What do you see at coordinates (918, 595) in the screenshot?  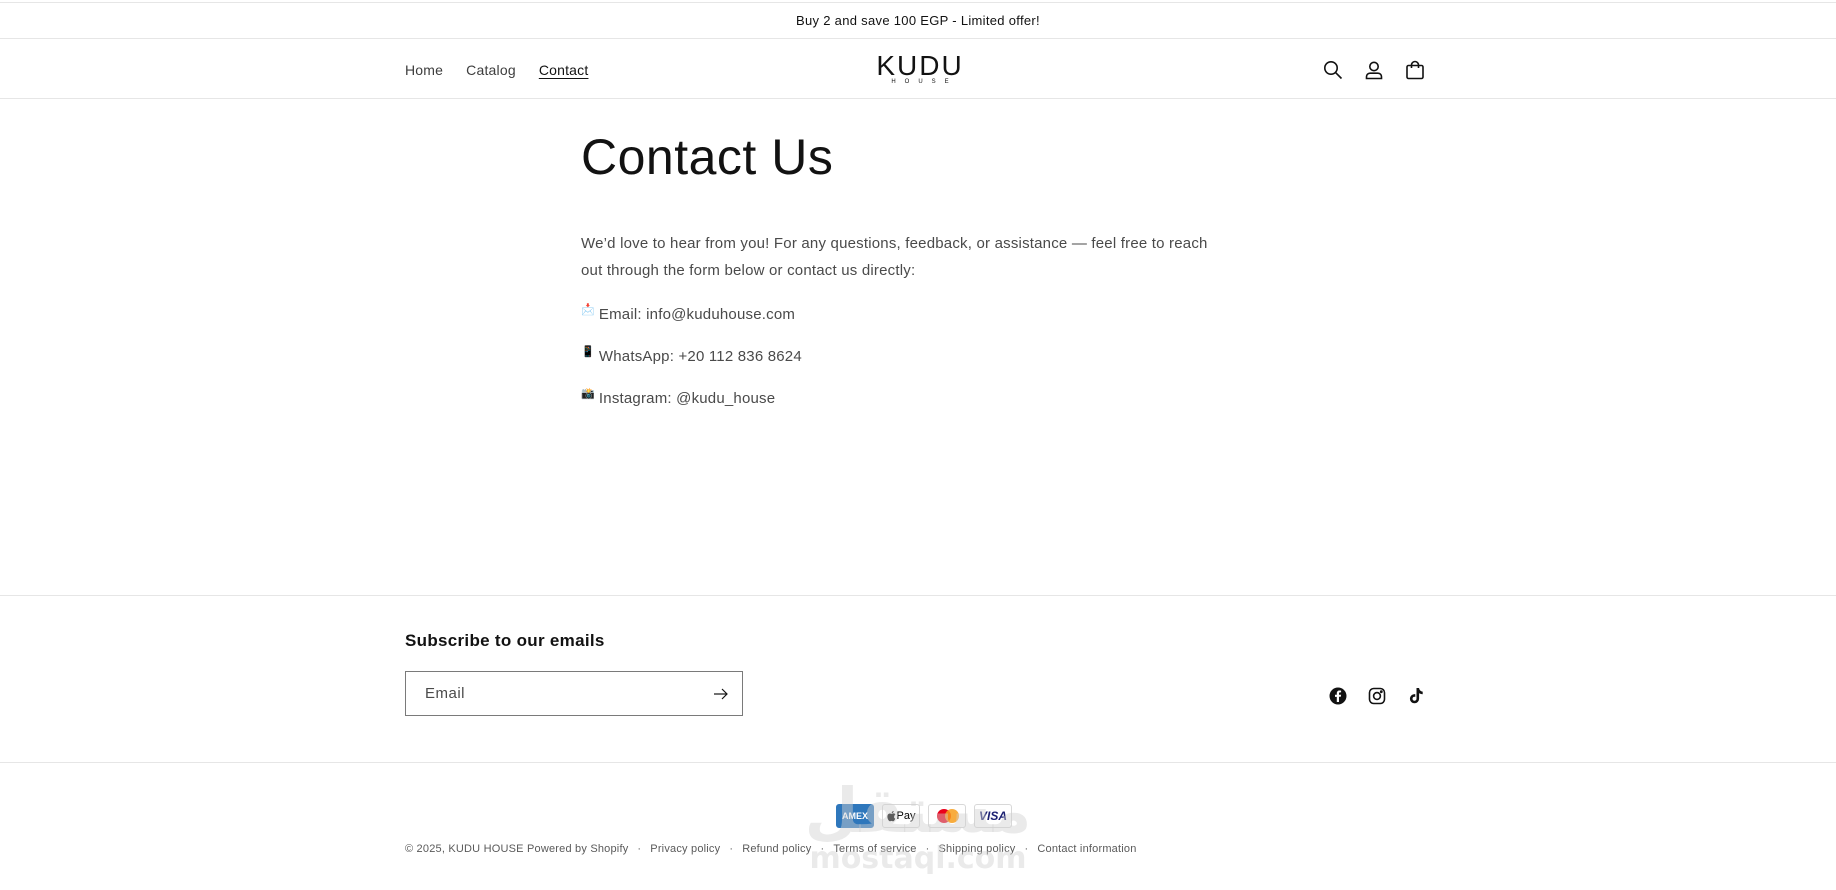 I see `footer-divider-top` at bounding box center [918, 595].